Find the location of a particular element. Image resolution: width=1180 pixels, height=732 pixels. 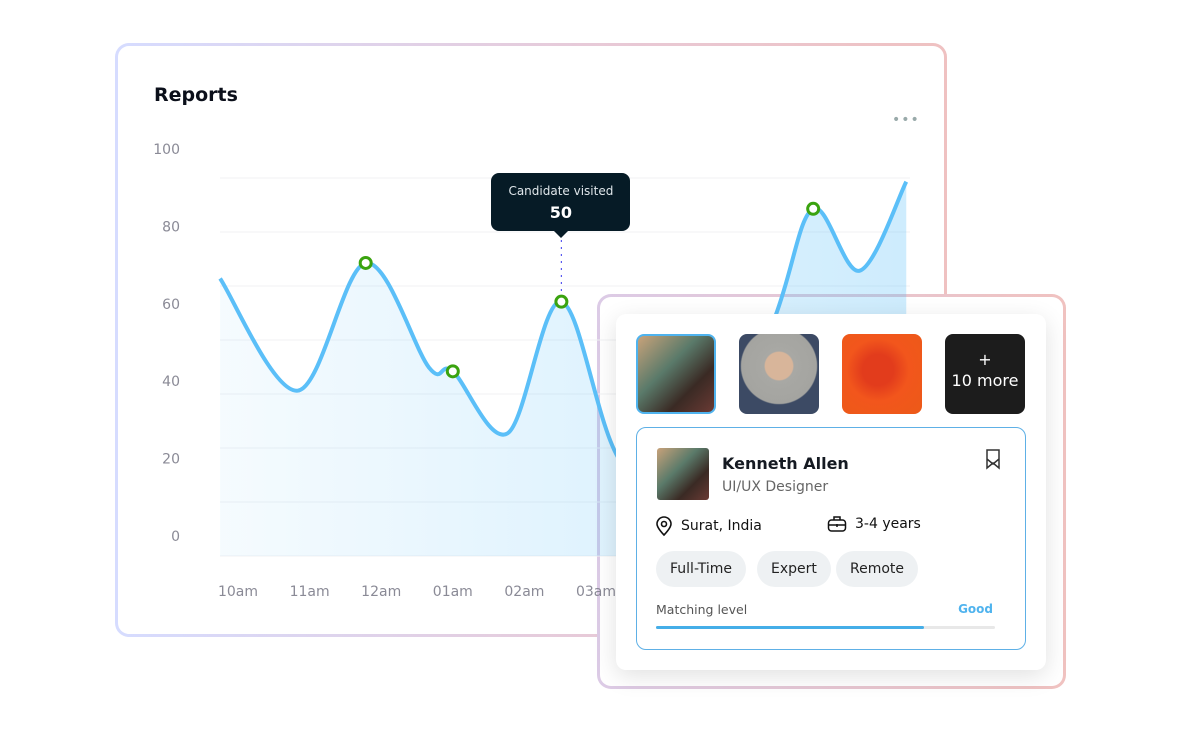

matching-level-label: Matching level is located at coordinates (702, 609).